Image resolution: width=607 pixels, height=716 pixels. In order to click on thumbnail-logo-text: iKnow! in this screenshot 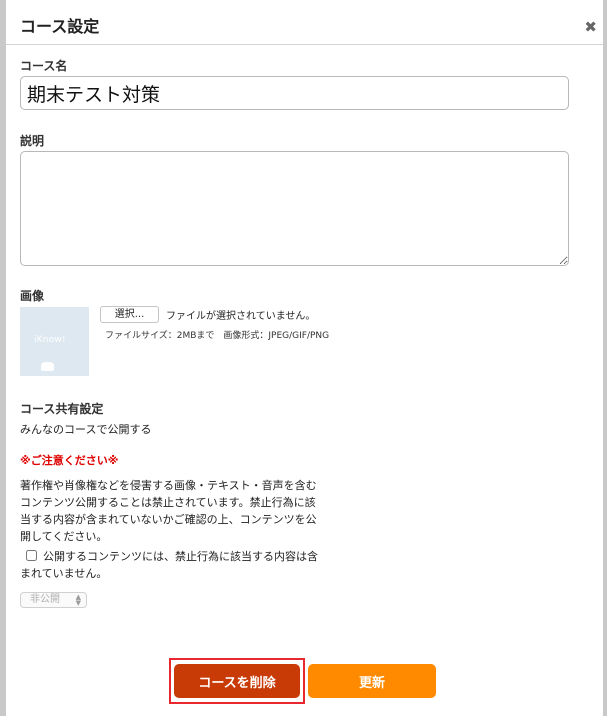, I will do `click(50, 340)`.